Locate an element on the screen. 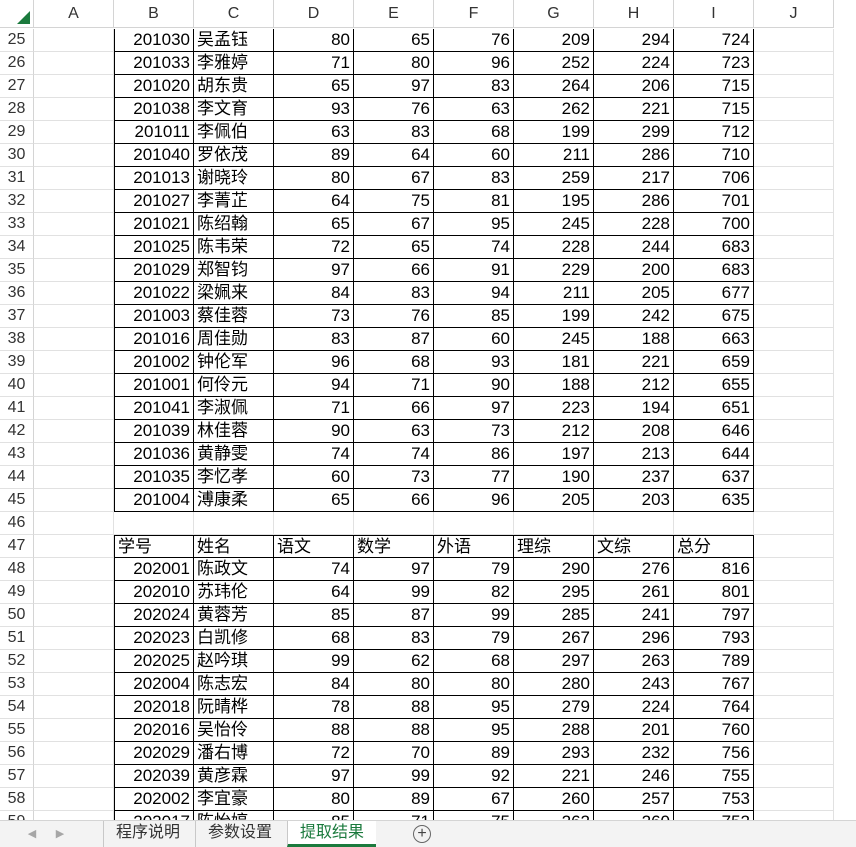  cell-e: 83 is located at coordinates (394, 293).